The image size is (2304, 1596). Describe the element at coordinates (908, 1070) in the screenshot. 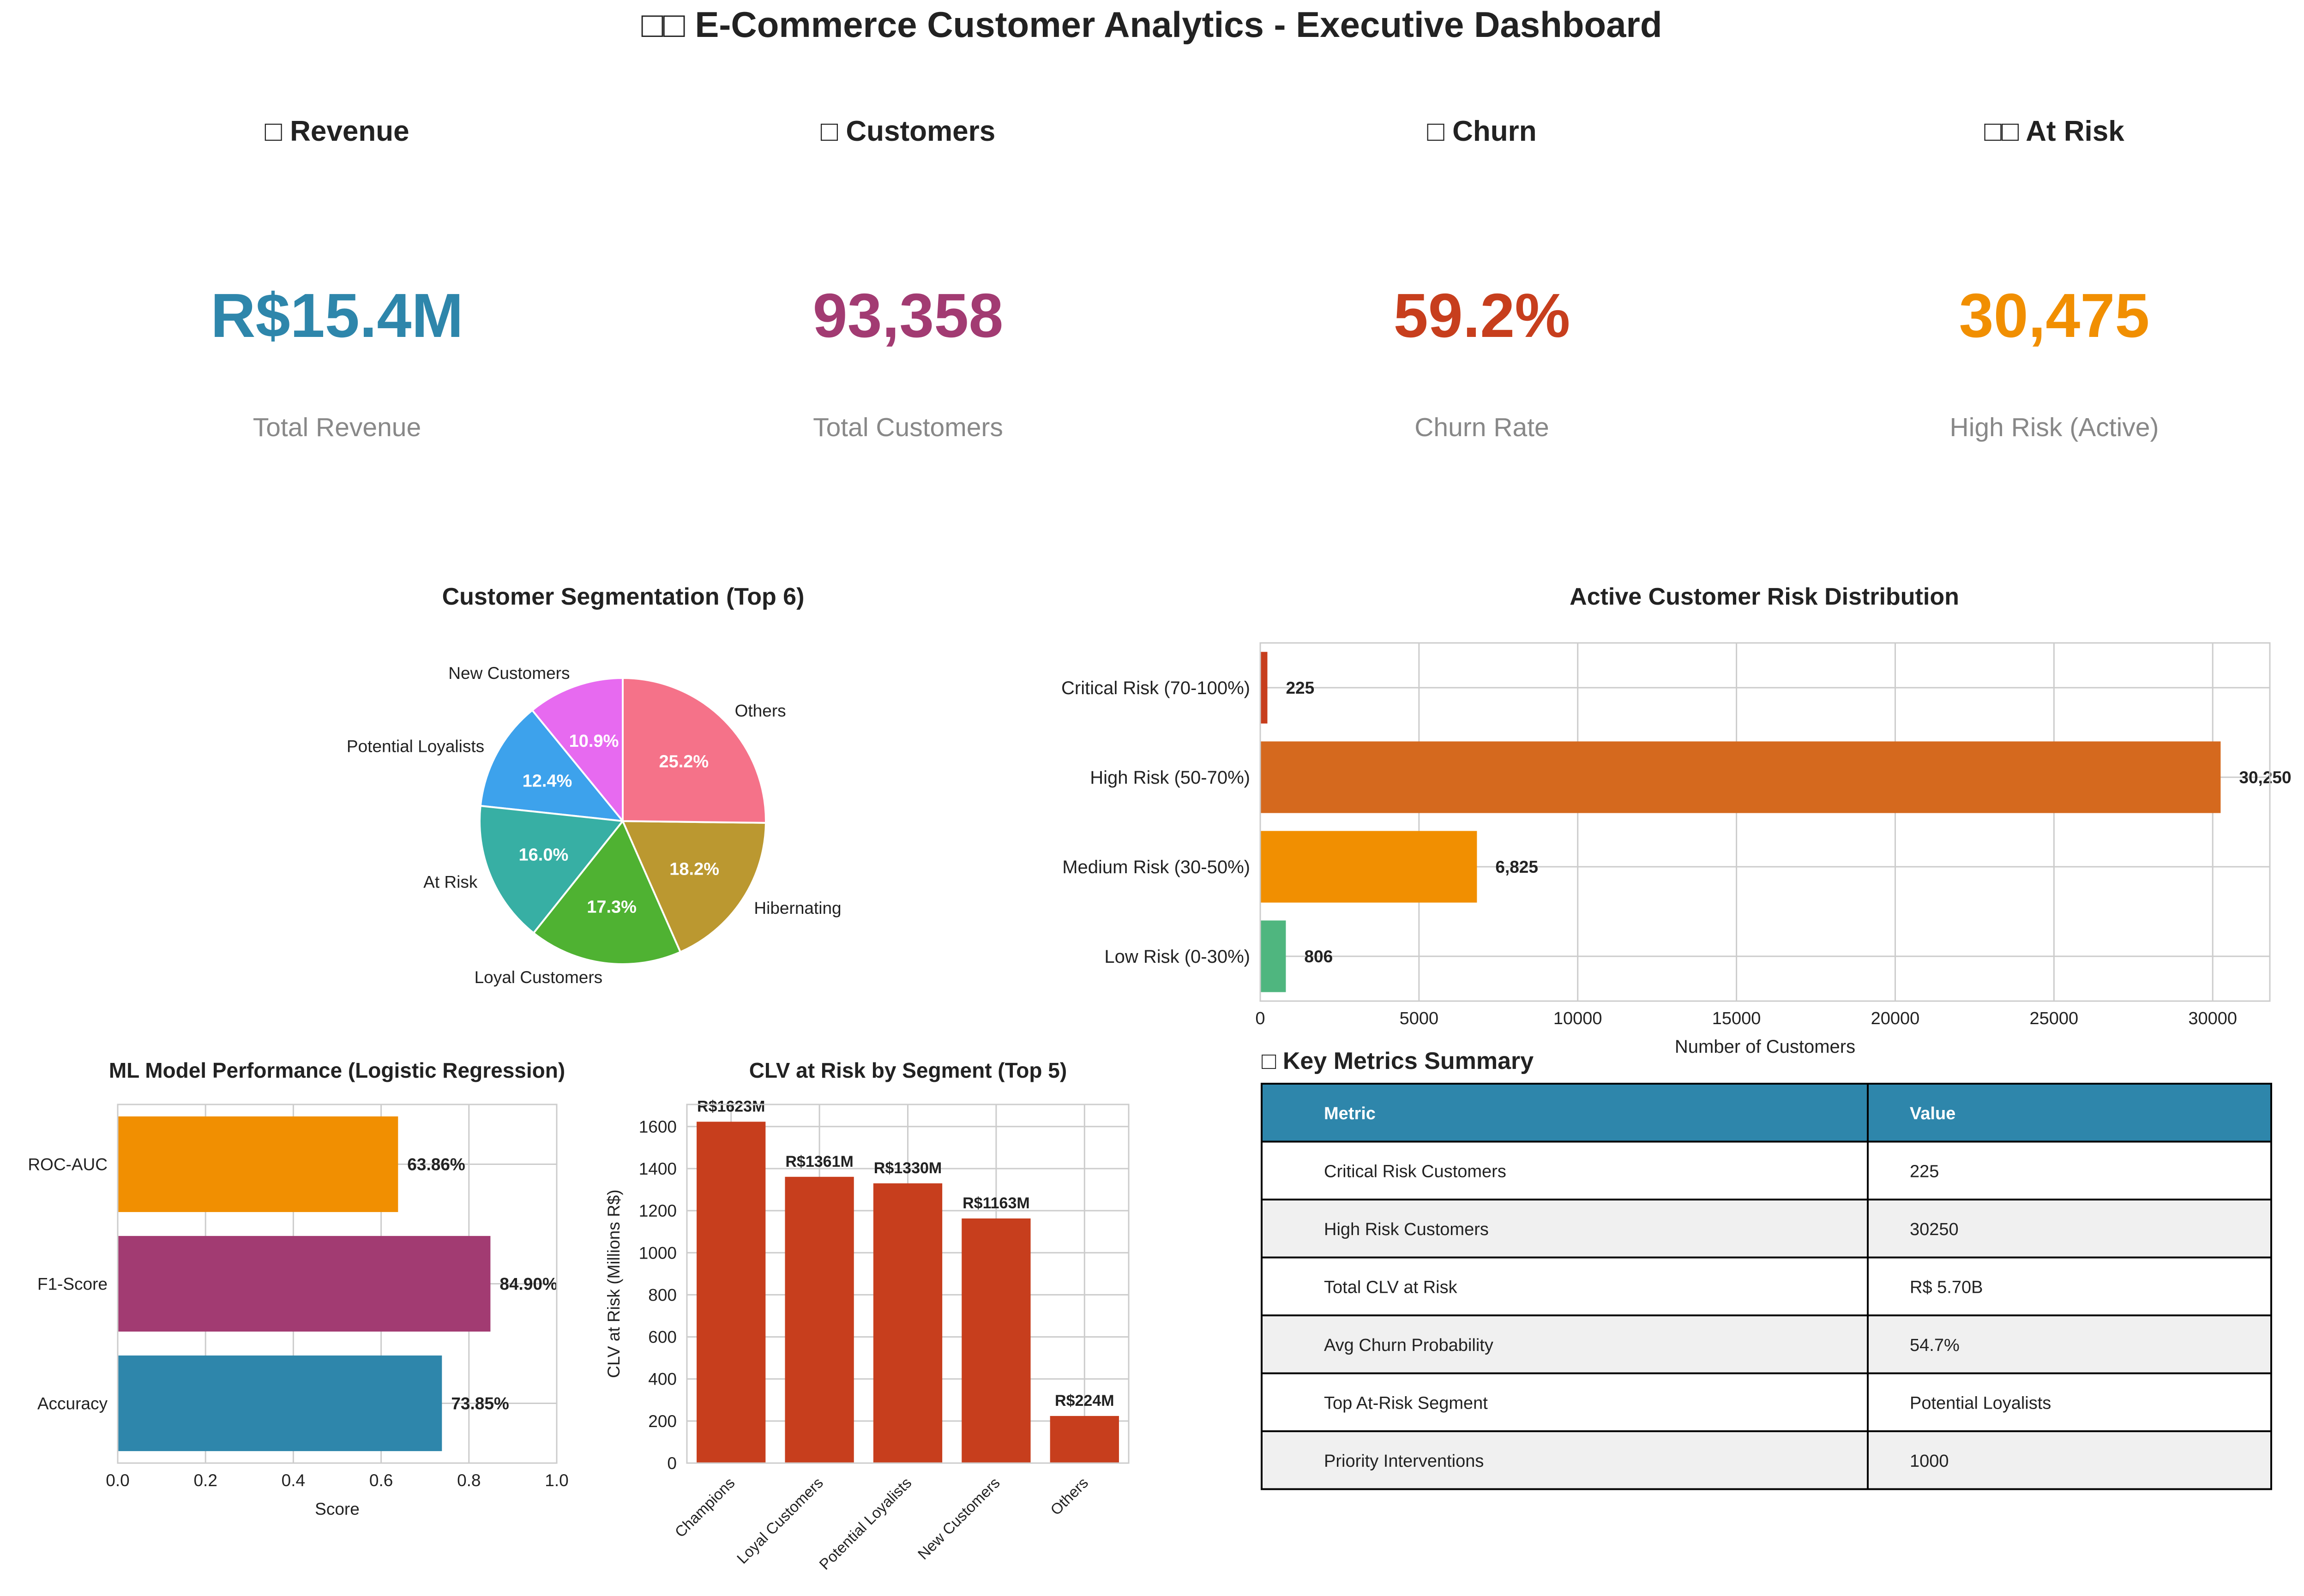

I see `chart-title: CLV at Risk by Segment (Top 5)` at that location.